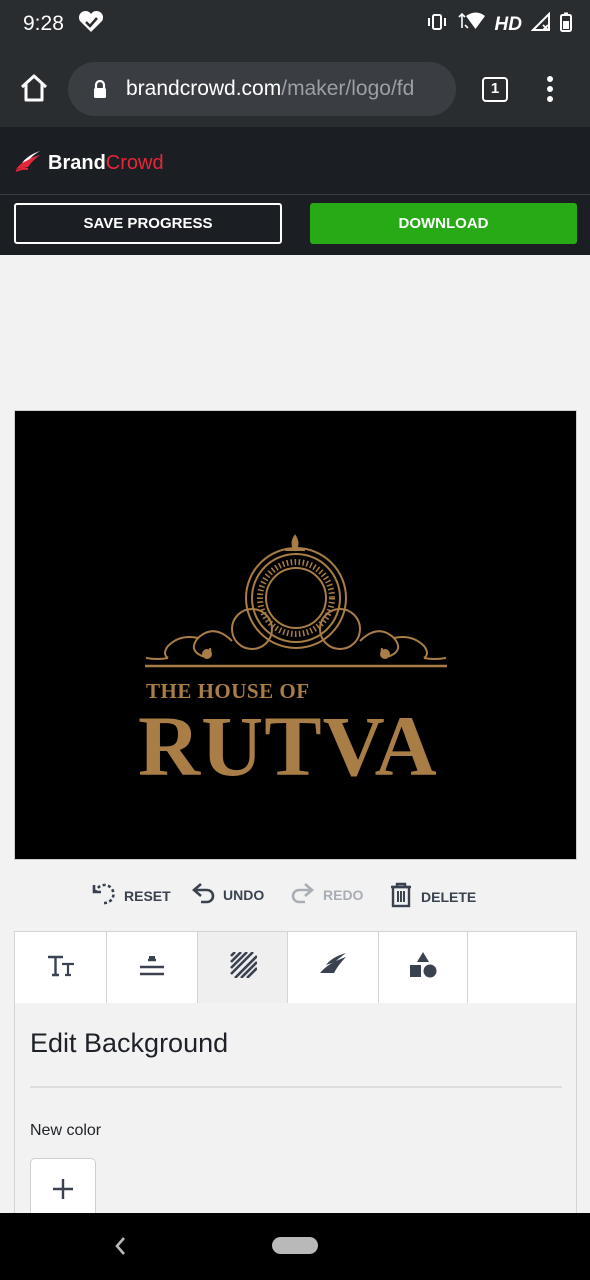 The image size is (590, 1280). Describe the element at coordinates (443, 223) in the screenshot. I see `download-button: DOWNLOAD` at that location.